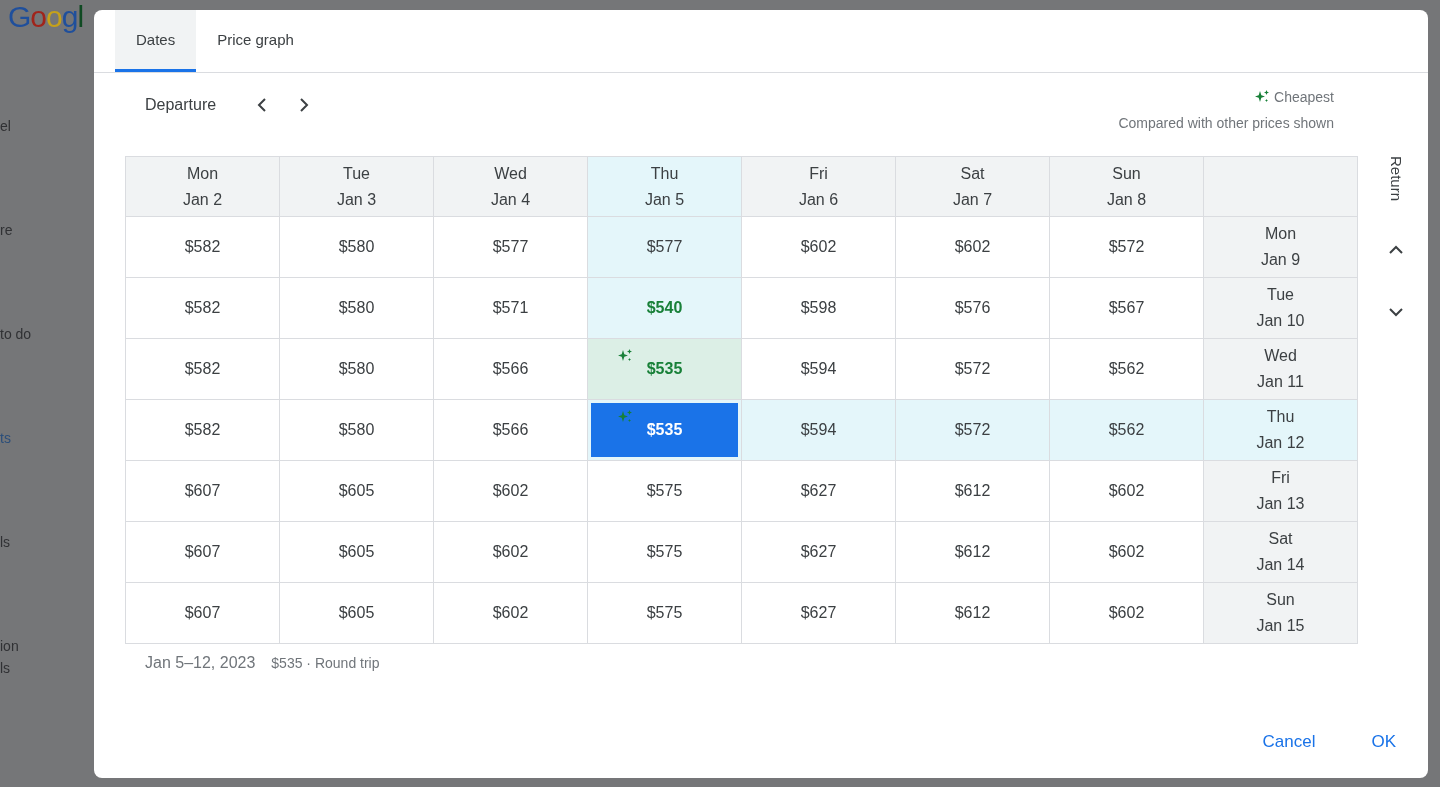 The image size is (1440, 787). What do you see at coordinates (665, 187) in the screenshot?
I see `column-header: Thu Jan 5` at bounding box center [665, 187].